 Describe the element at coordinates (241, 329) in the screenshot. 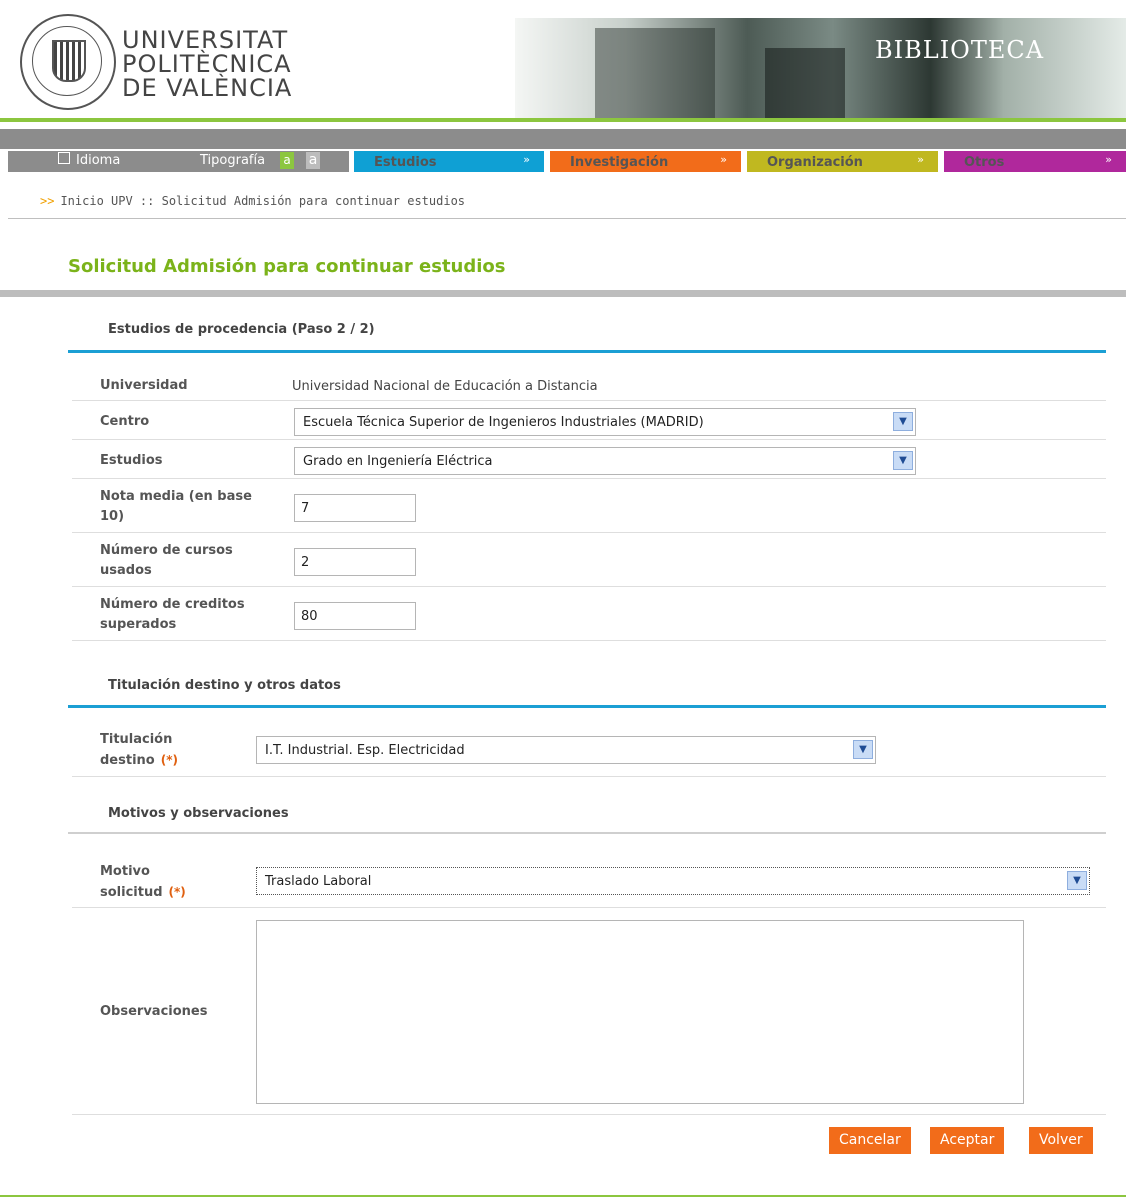

I see `section-title-procedencia: Estudios de procedencia (Paso 2 / 2)` at that location.